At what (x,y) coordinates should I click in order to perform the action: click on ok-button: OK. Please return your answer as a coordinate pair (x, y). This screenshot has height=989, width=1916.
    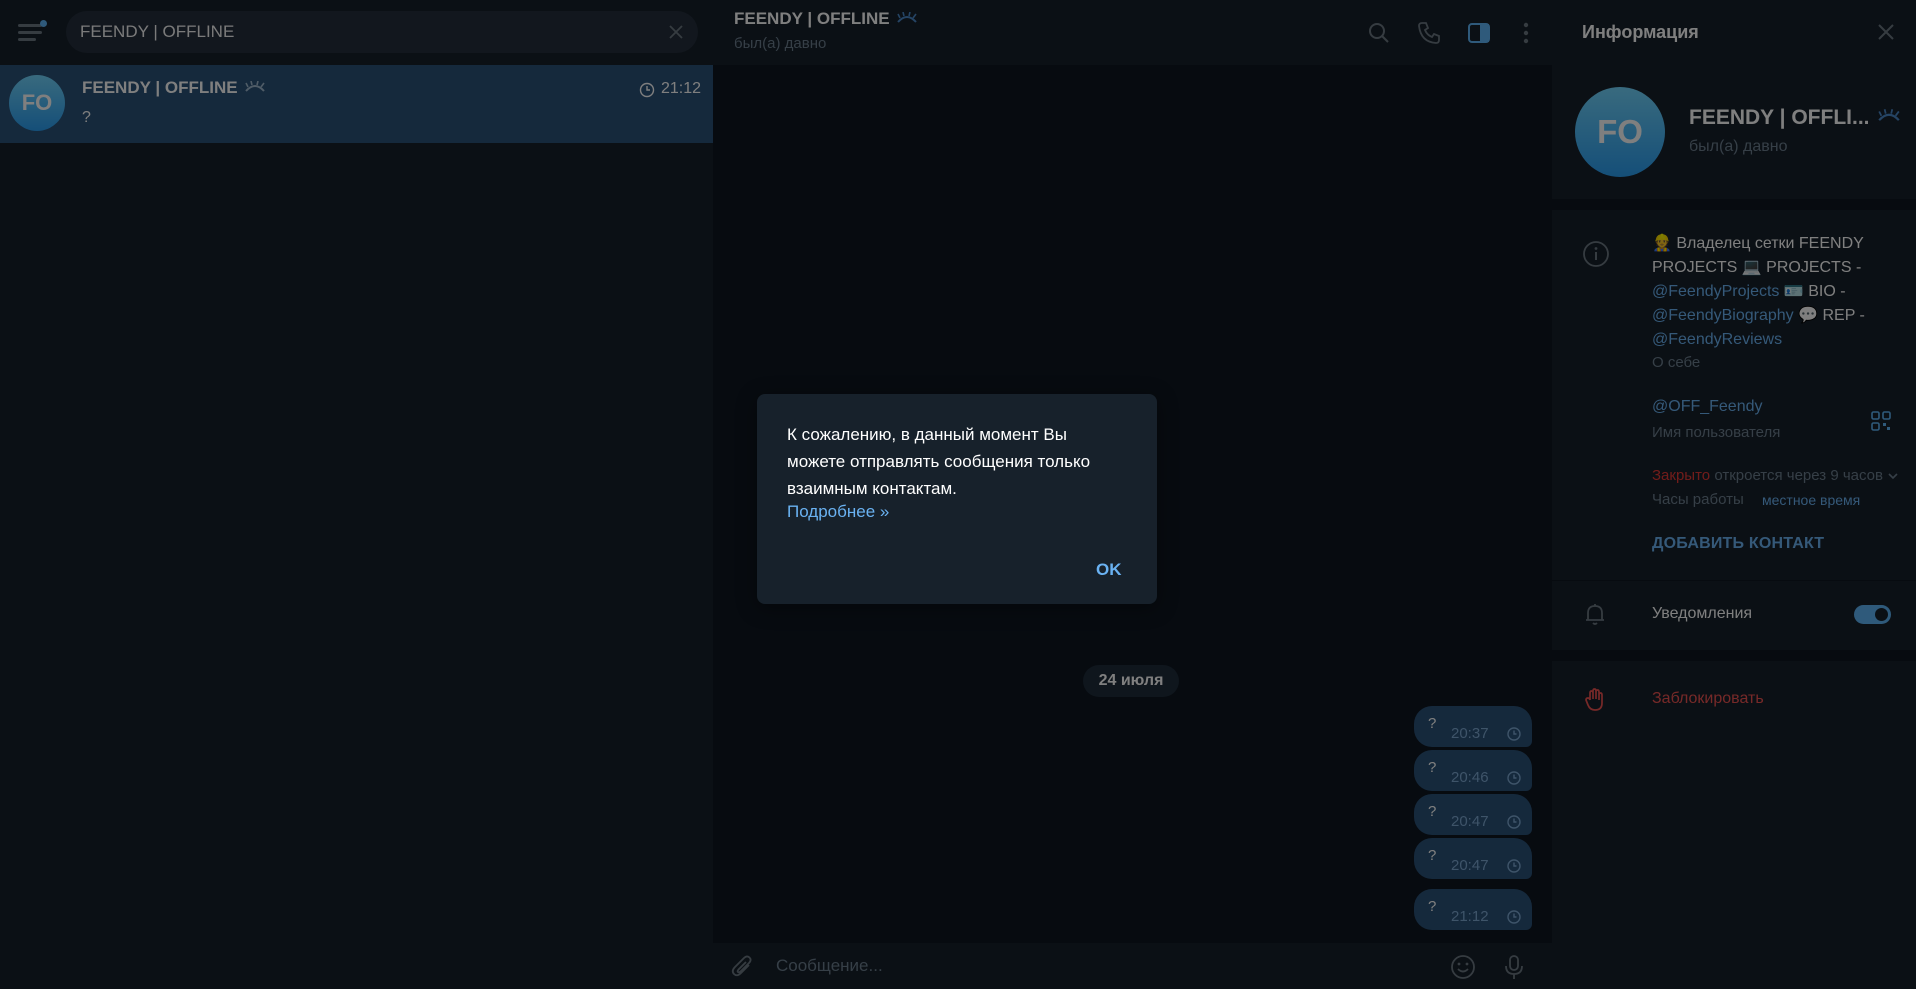
    Looking at the image, I should click on (1109, 570).